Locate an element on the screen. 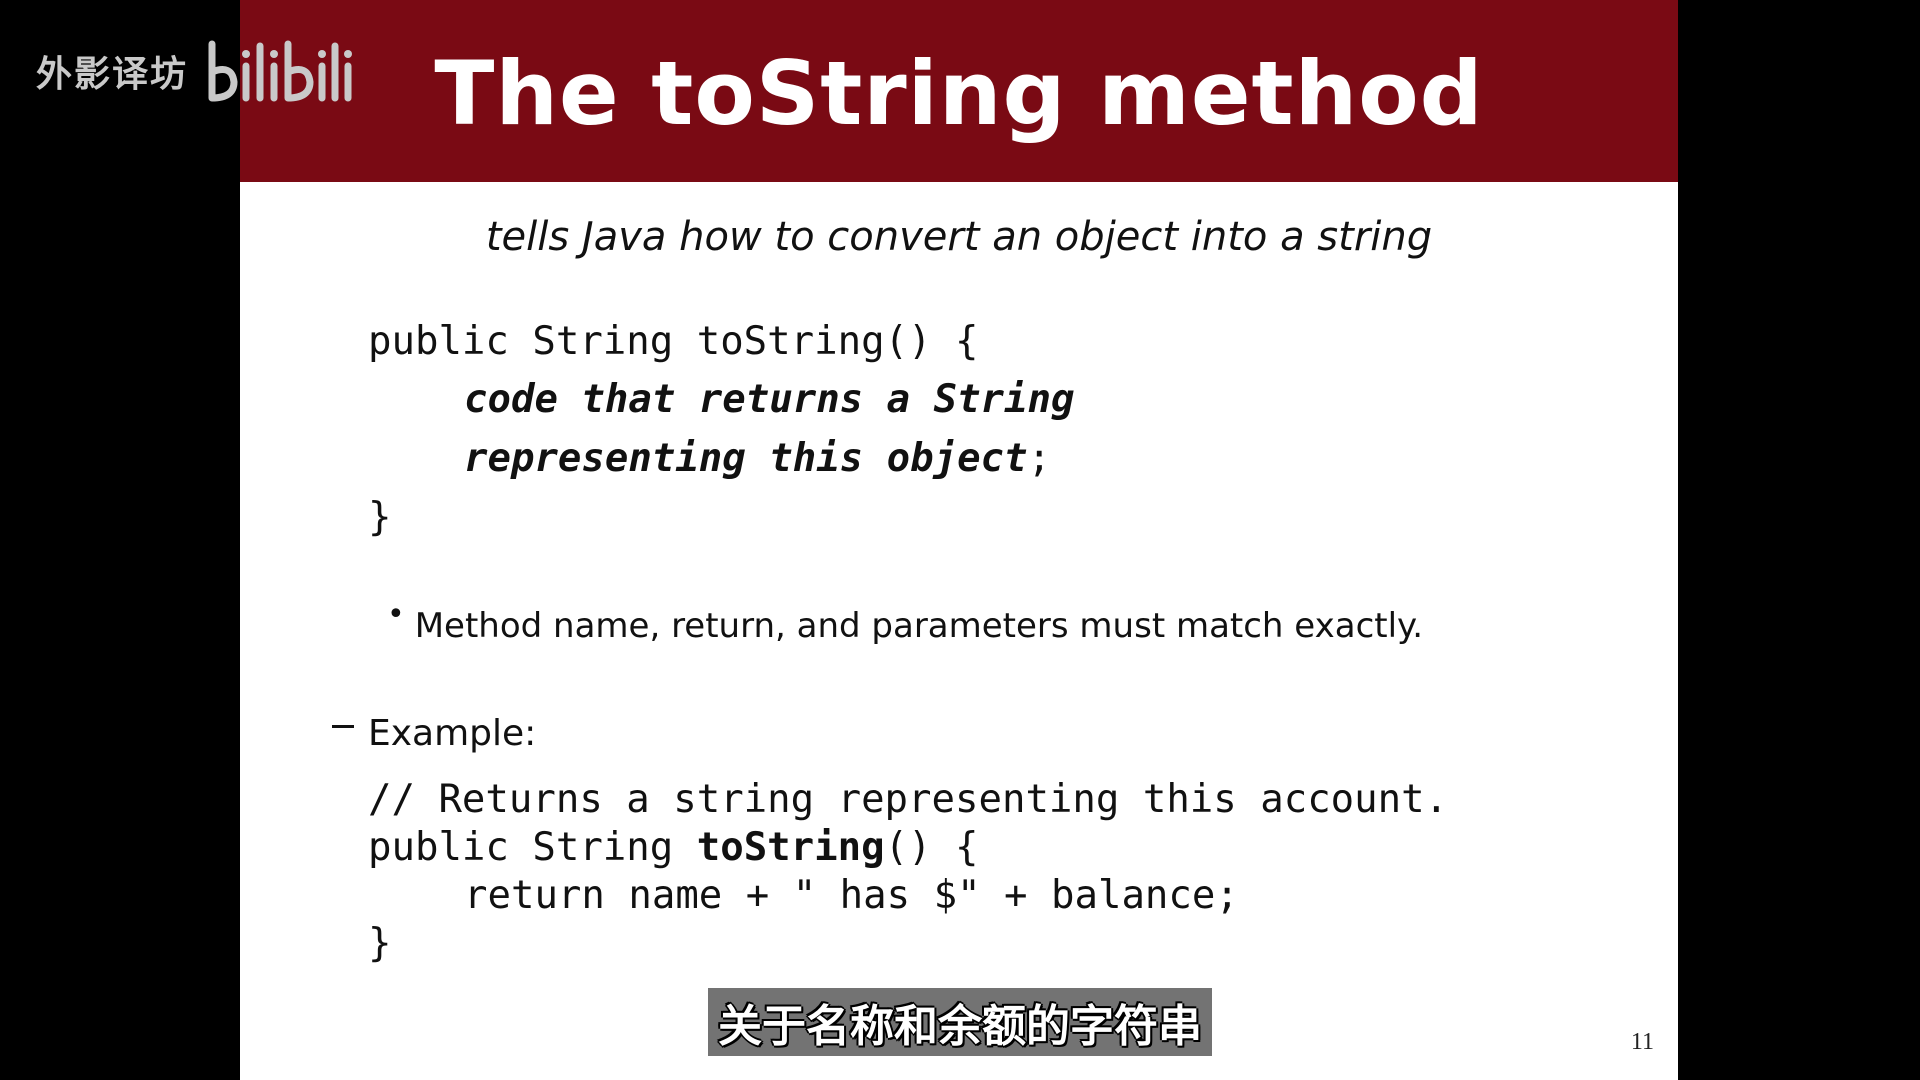 The image size is (1920, 1080). syntax-line-1: public String toString() { is located at coordinates (673, 341).